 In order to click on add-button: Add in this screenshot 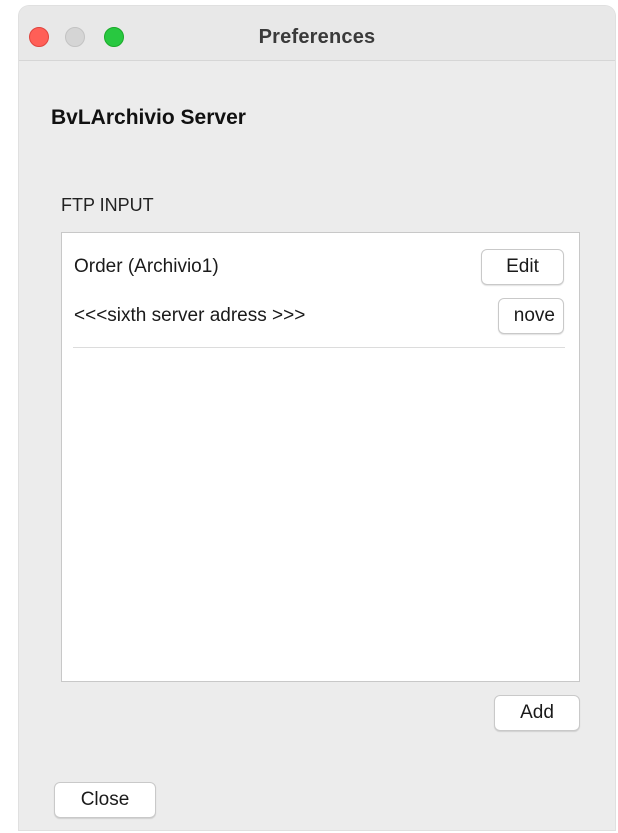, I will do `click(537, 713)`.